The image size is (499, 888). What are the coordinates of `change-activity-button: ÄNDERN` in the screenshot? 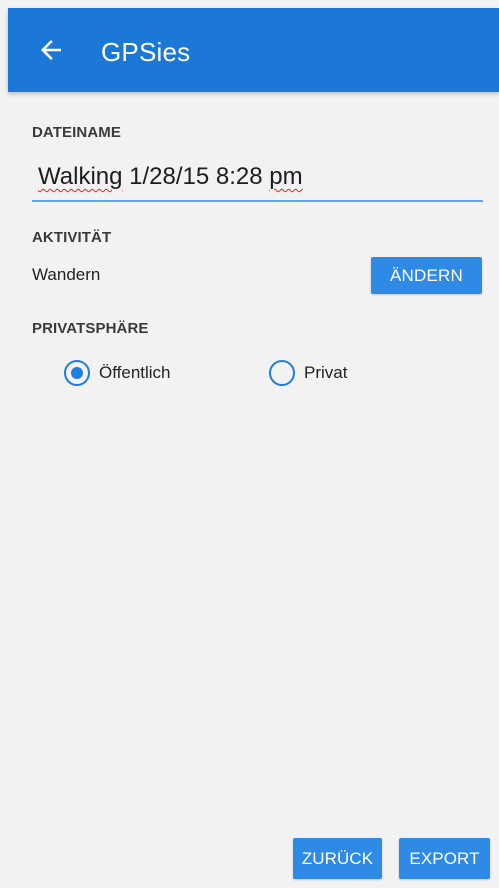 It's located at (426, 275).